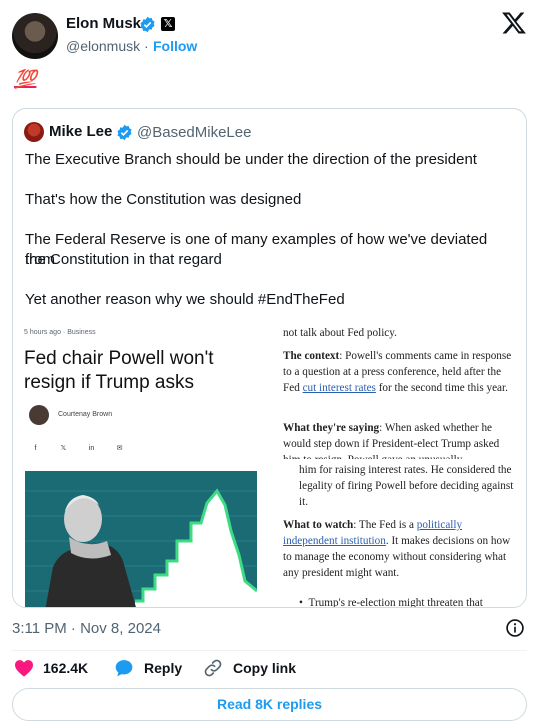 The image size is (540, 721). I want to click on like-heart-icon, so click(24, 668).